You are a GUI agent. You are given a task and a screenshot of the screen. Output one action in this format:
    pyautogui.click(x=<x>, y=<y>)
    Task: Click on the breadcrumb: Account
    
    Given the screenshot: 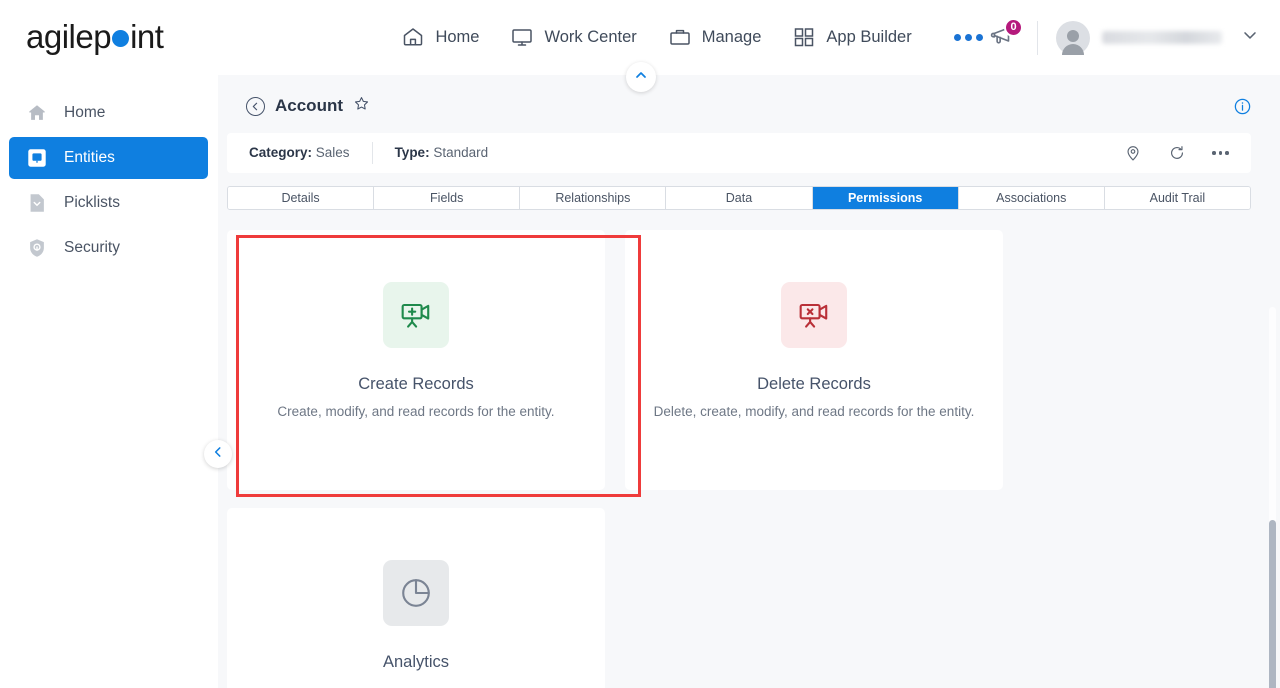 What is the action you would take?
    pyautogui.click(x=308, y=106)
    